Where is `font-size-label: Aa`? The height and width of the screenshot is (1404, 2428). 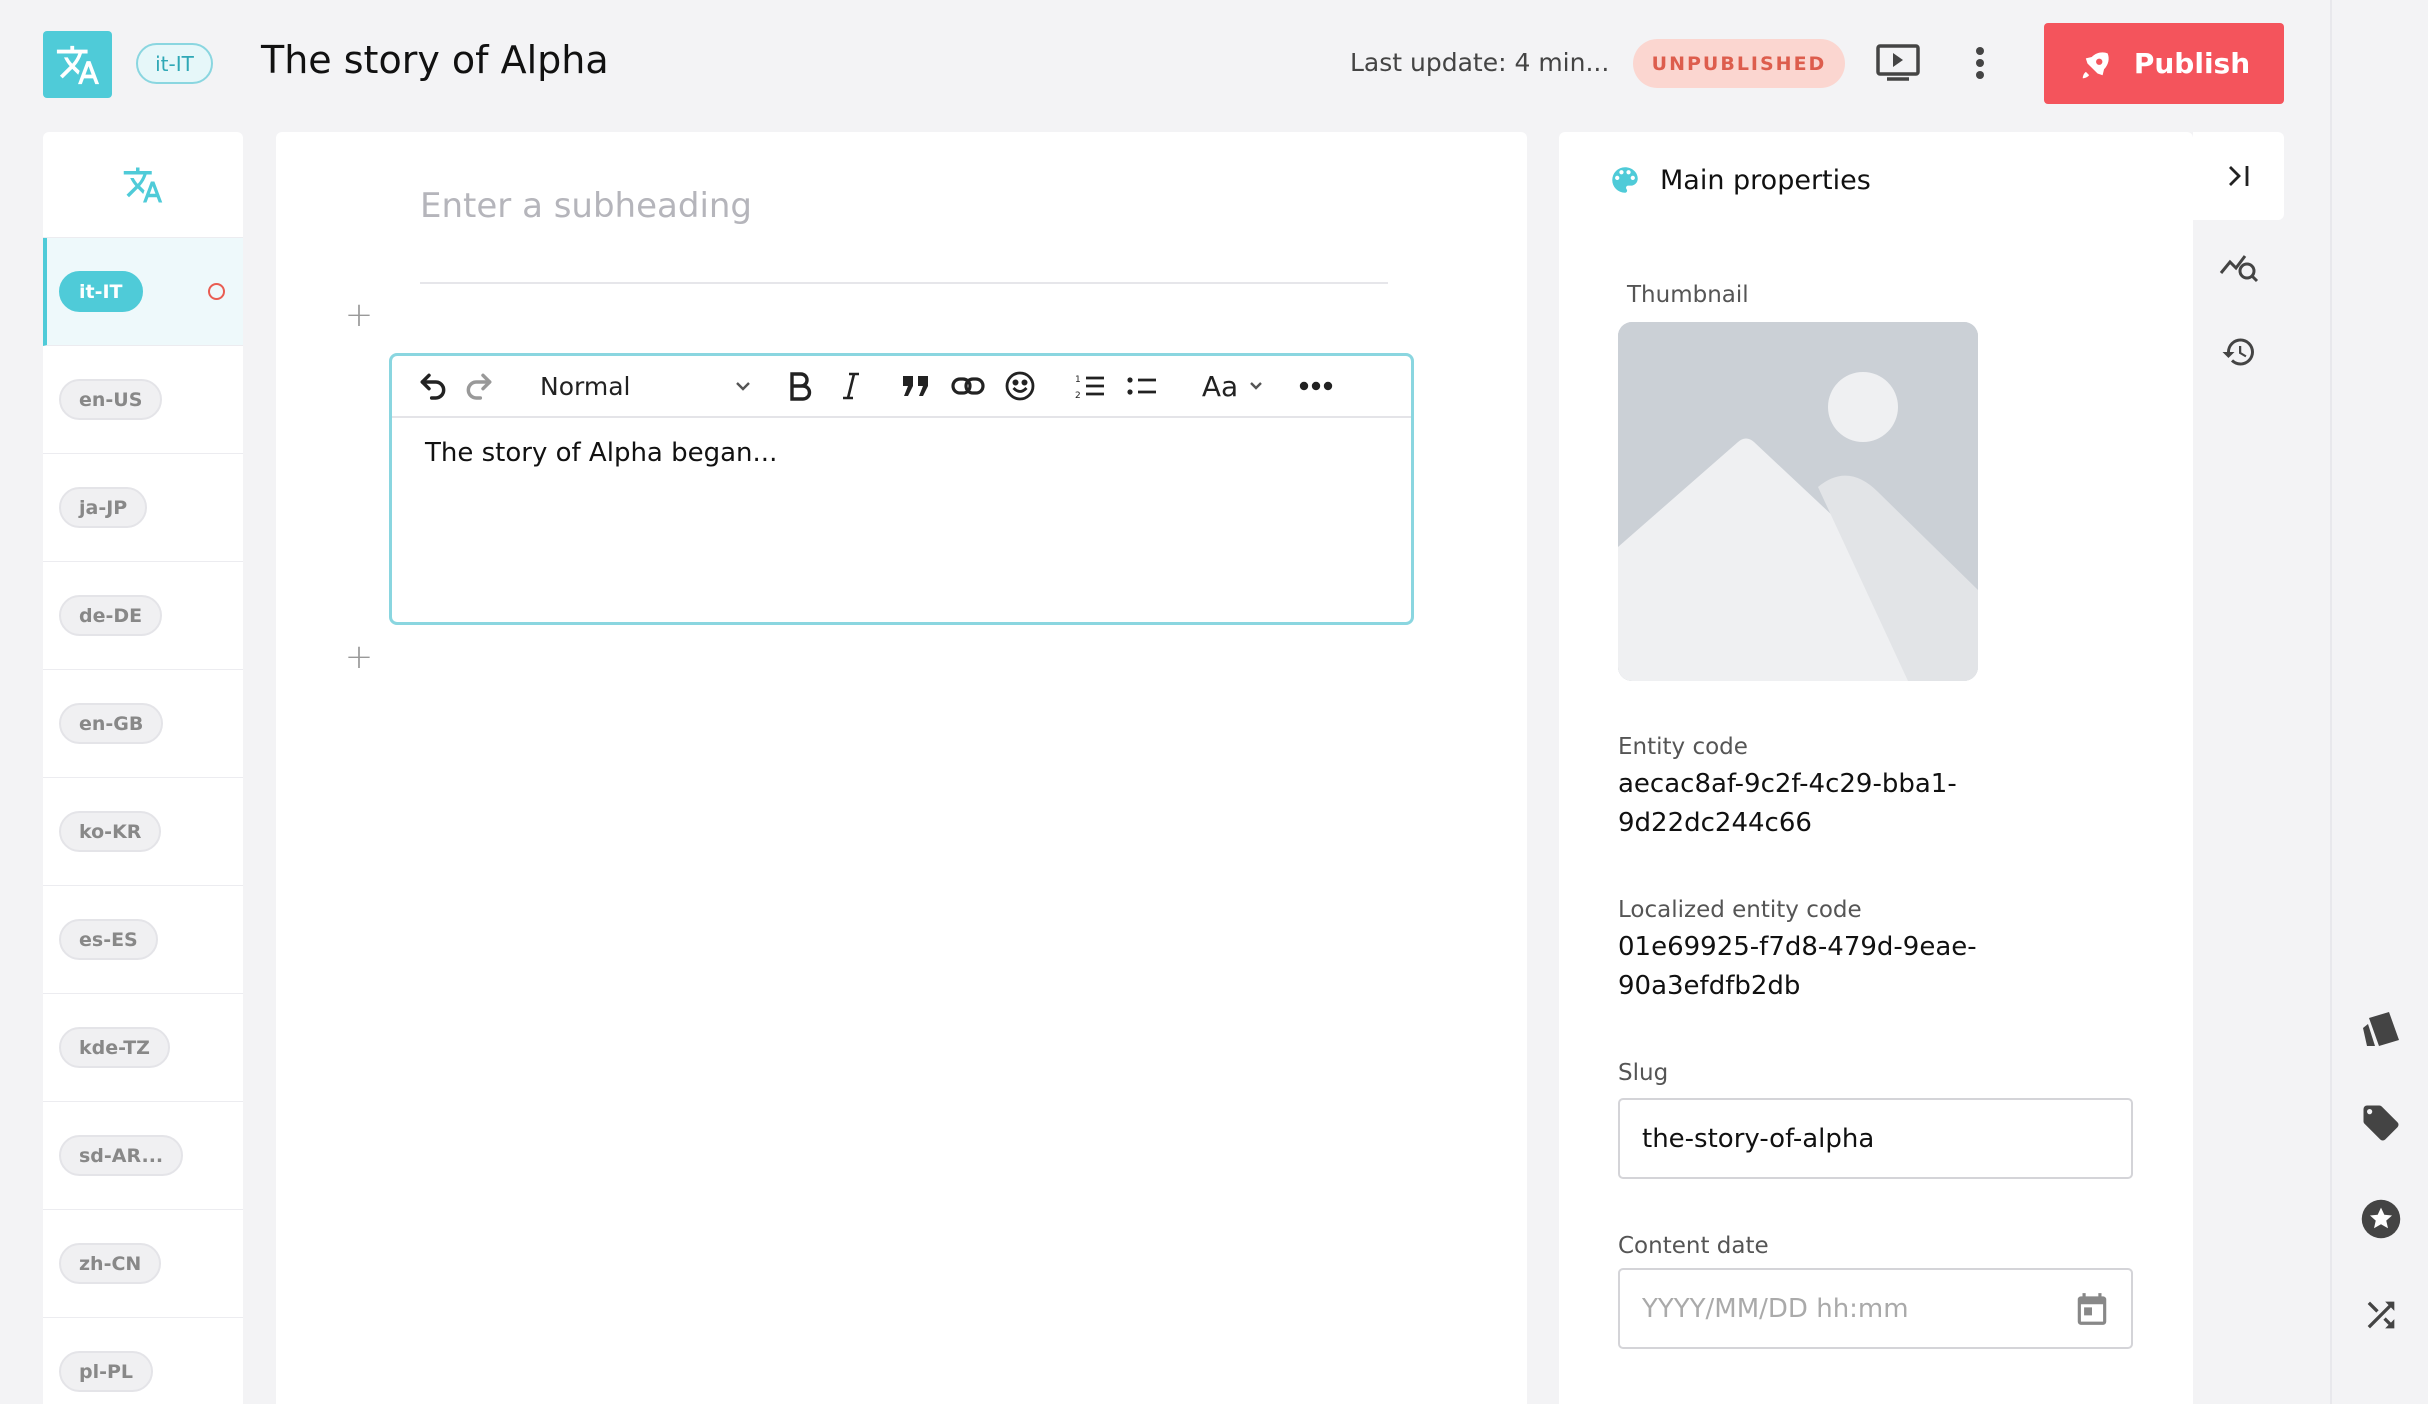
font-size-label: Aa is located at coordinates (1220, 386).